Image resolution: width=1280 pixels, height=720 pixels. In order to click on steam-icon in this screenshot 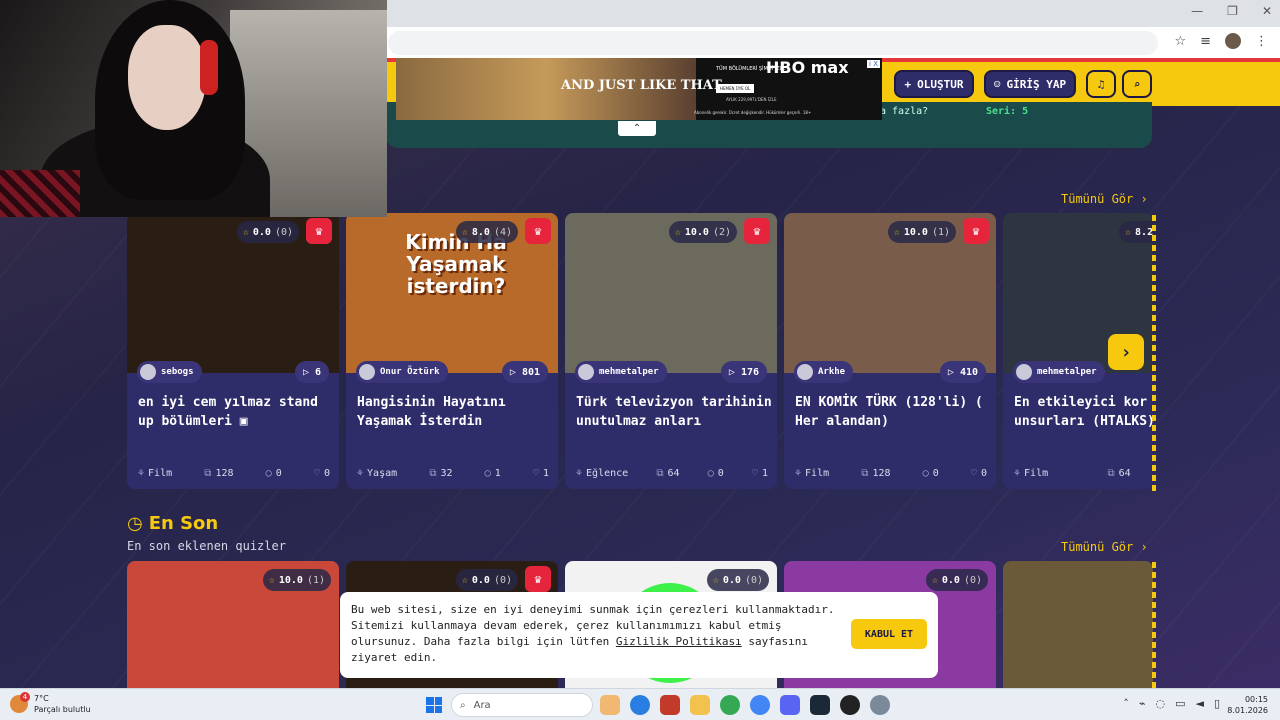, I will do `click(820, 705)`.